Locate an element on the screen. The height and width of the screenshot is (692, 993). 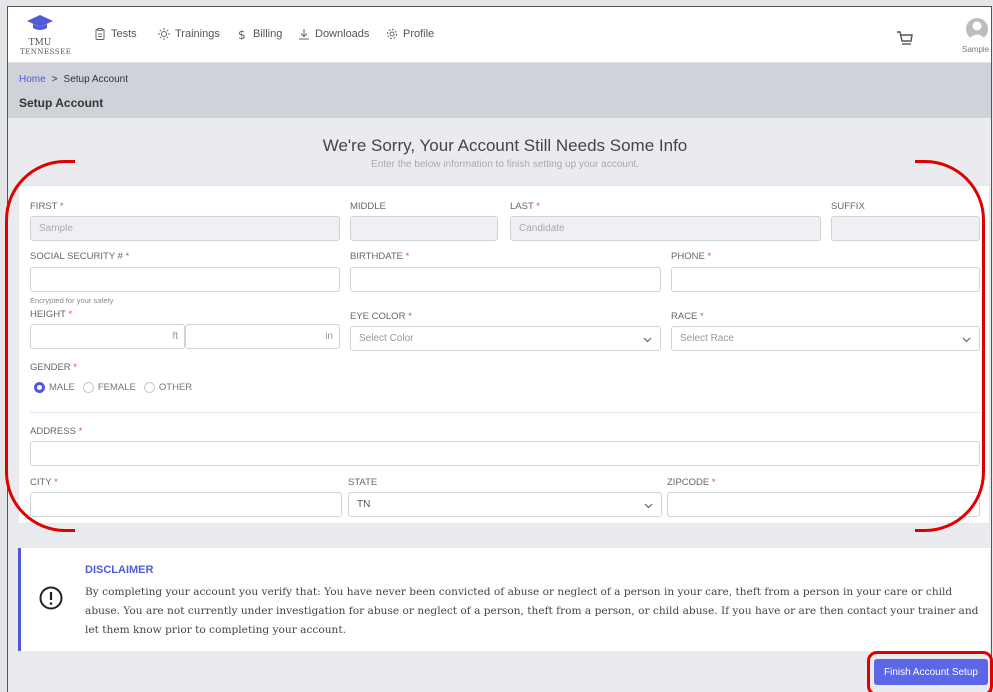
nav-trainings-label: Trainings is located at coordinates (197, 34).